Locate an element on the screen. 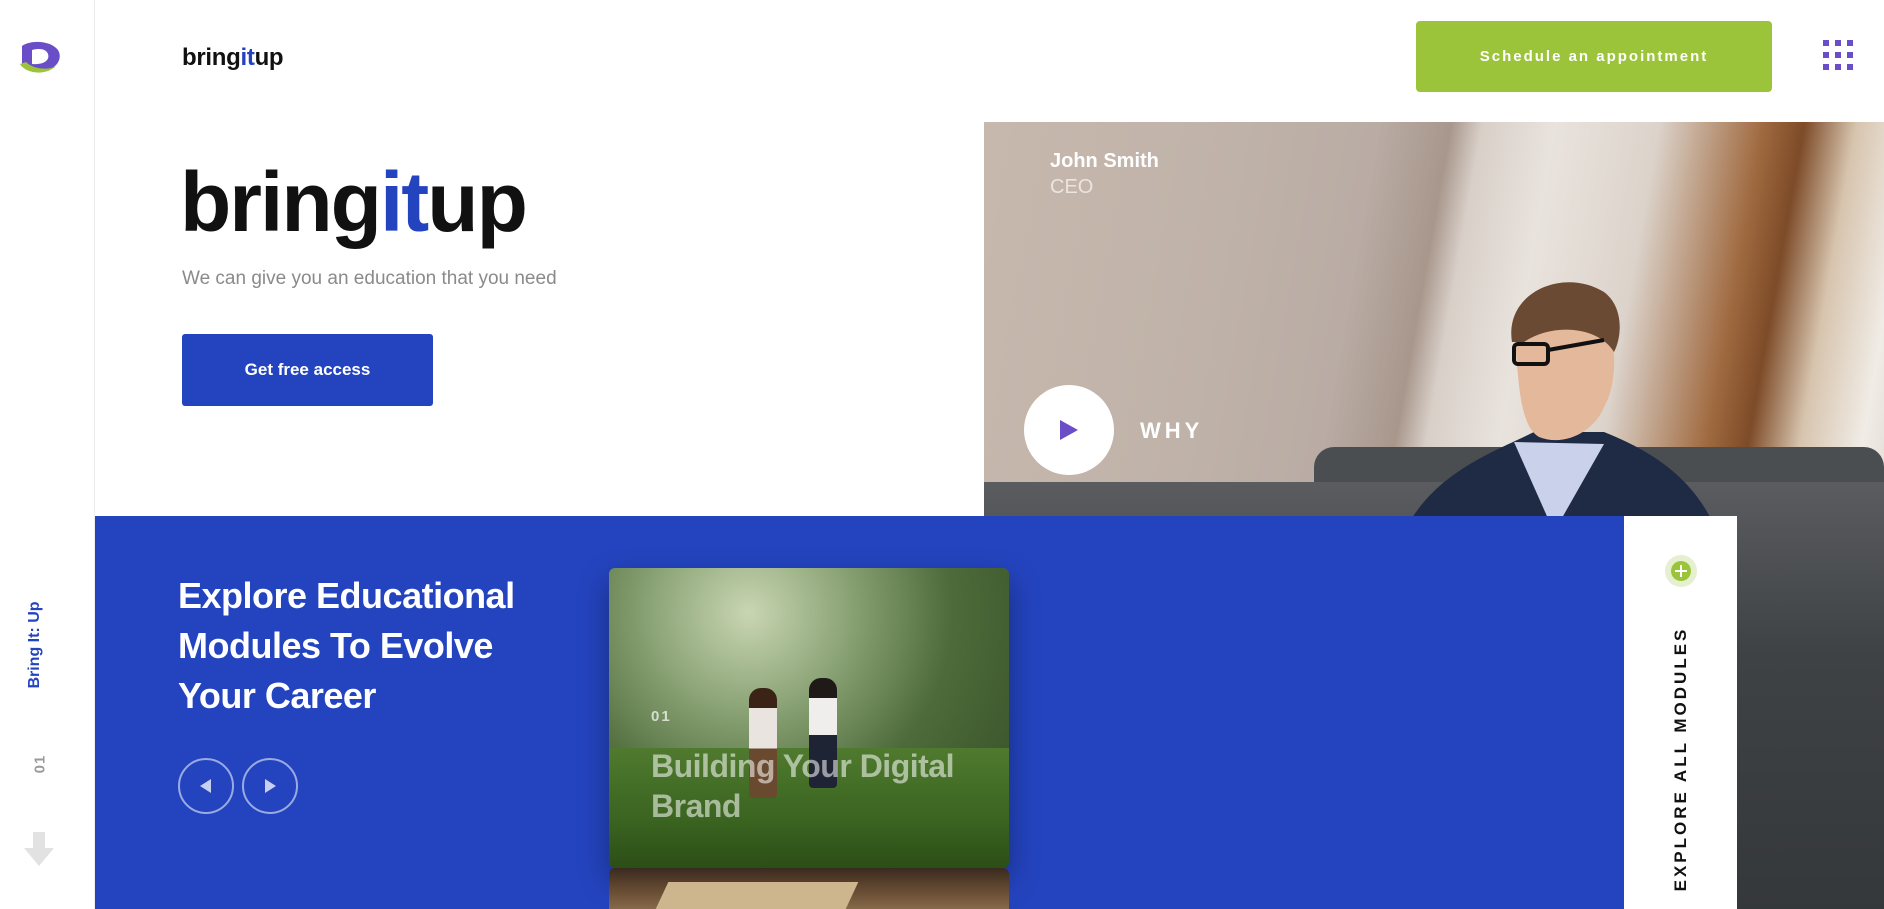 The width and height of the screenshot is (1884, 909). hero-brand-title: bringitup is located at coordinates (354, 202).